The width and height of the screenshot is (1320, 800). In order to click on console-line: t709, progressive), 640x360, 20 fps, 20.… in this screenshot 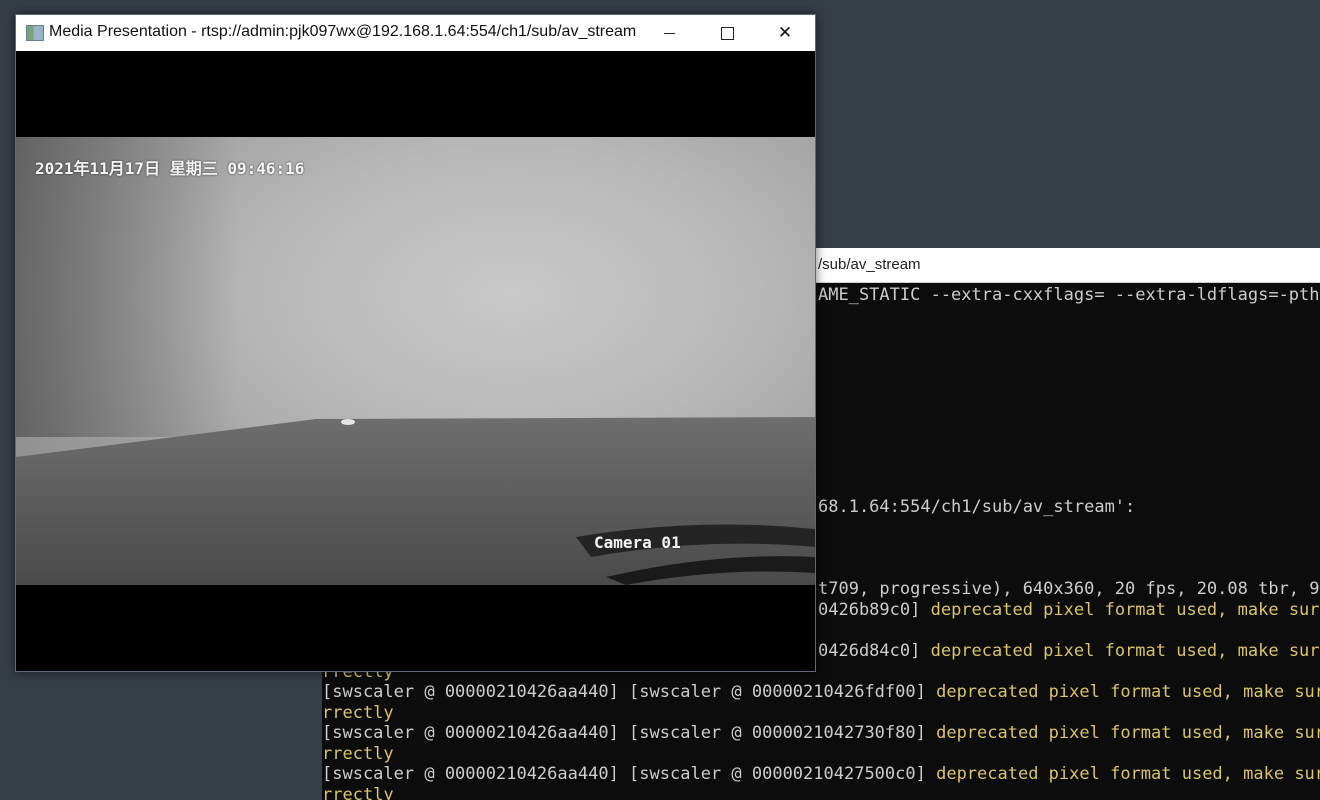, I will do `click(1069, 589)`.